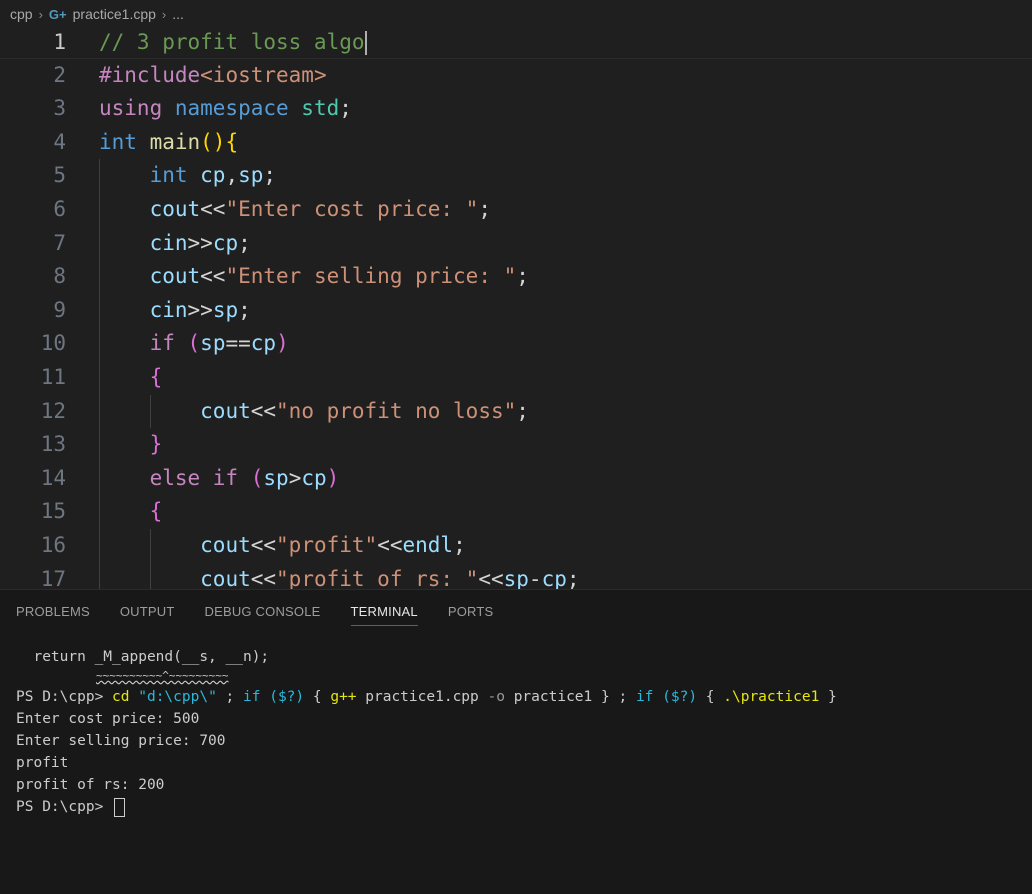 This screenshot has width=1032, height=894. What do you see at coordinates (516, 176) in the screenshot?
I see `code-line: 5 int cp,sp;` at bounding box center [516, 176].